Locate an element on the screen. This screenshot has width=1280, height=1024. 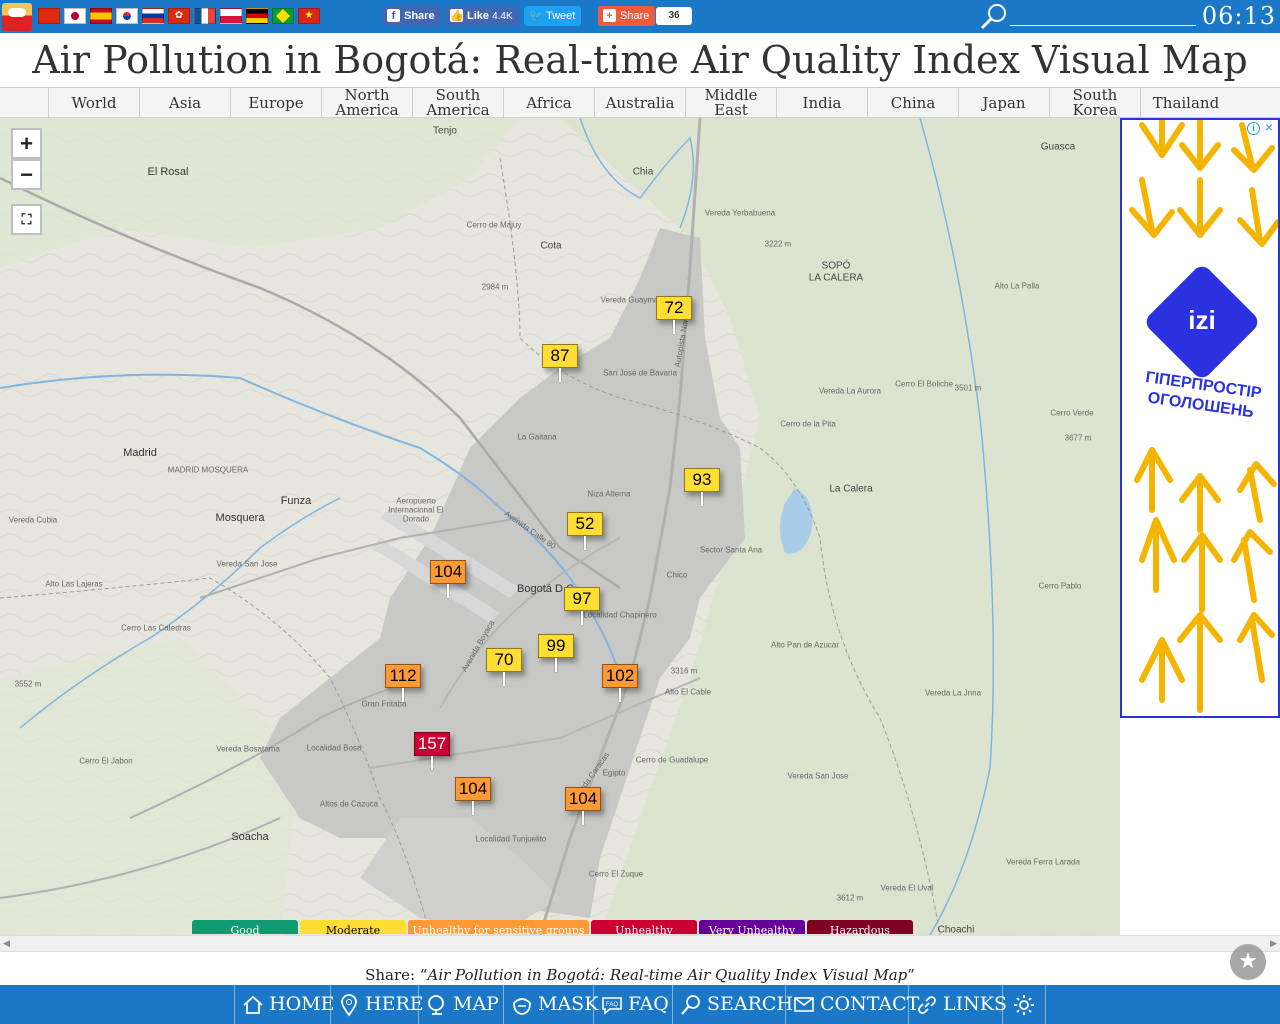
flag-poland-icon is located at coordinates (231, 16).